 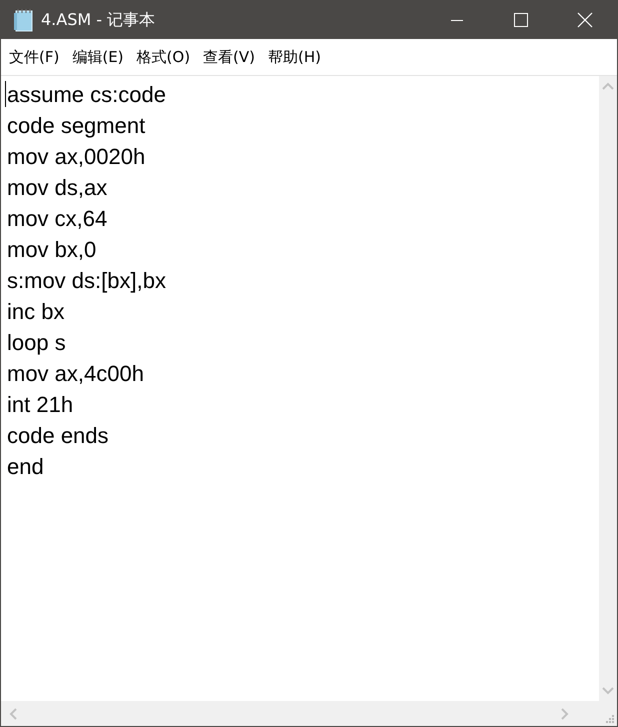 I want to click on close-icon, so click(x=585, y=20).